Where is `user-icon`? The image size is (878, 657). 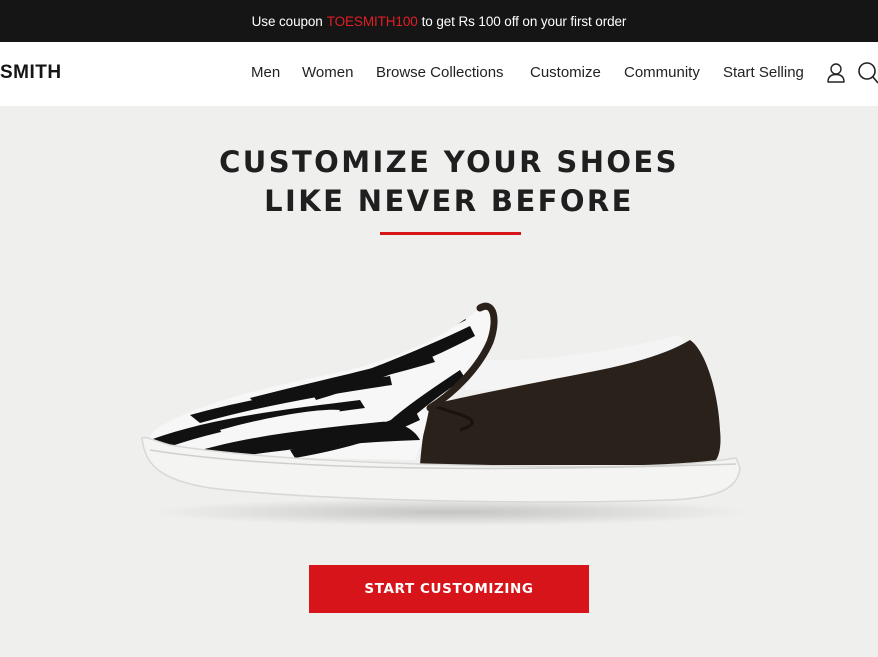 user-icon is located at coordinates (836, 75).